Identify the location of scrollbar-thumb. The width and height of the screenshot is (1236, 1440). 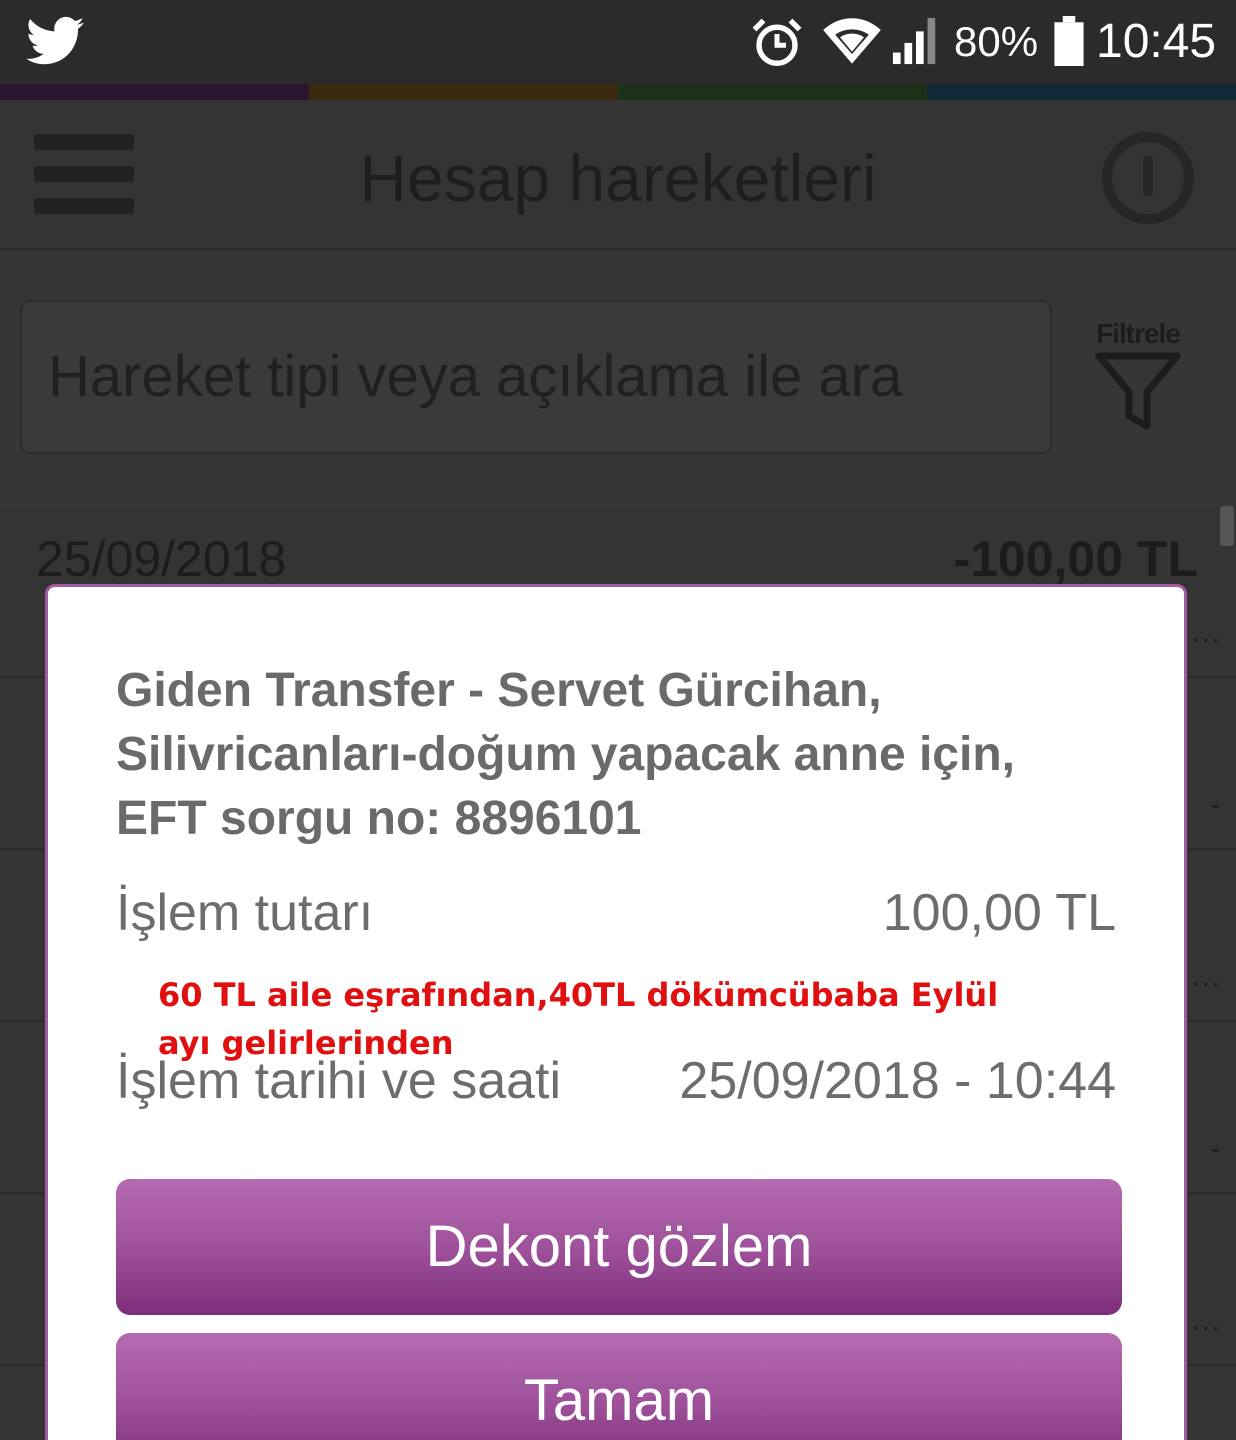
(1227, 526).